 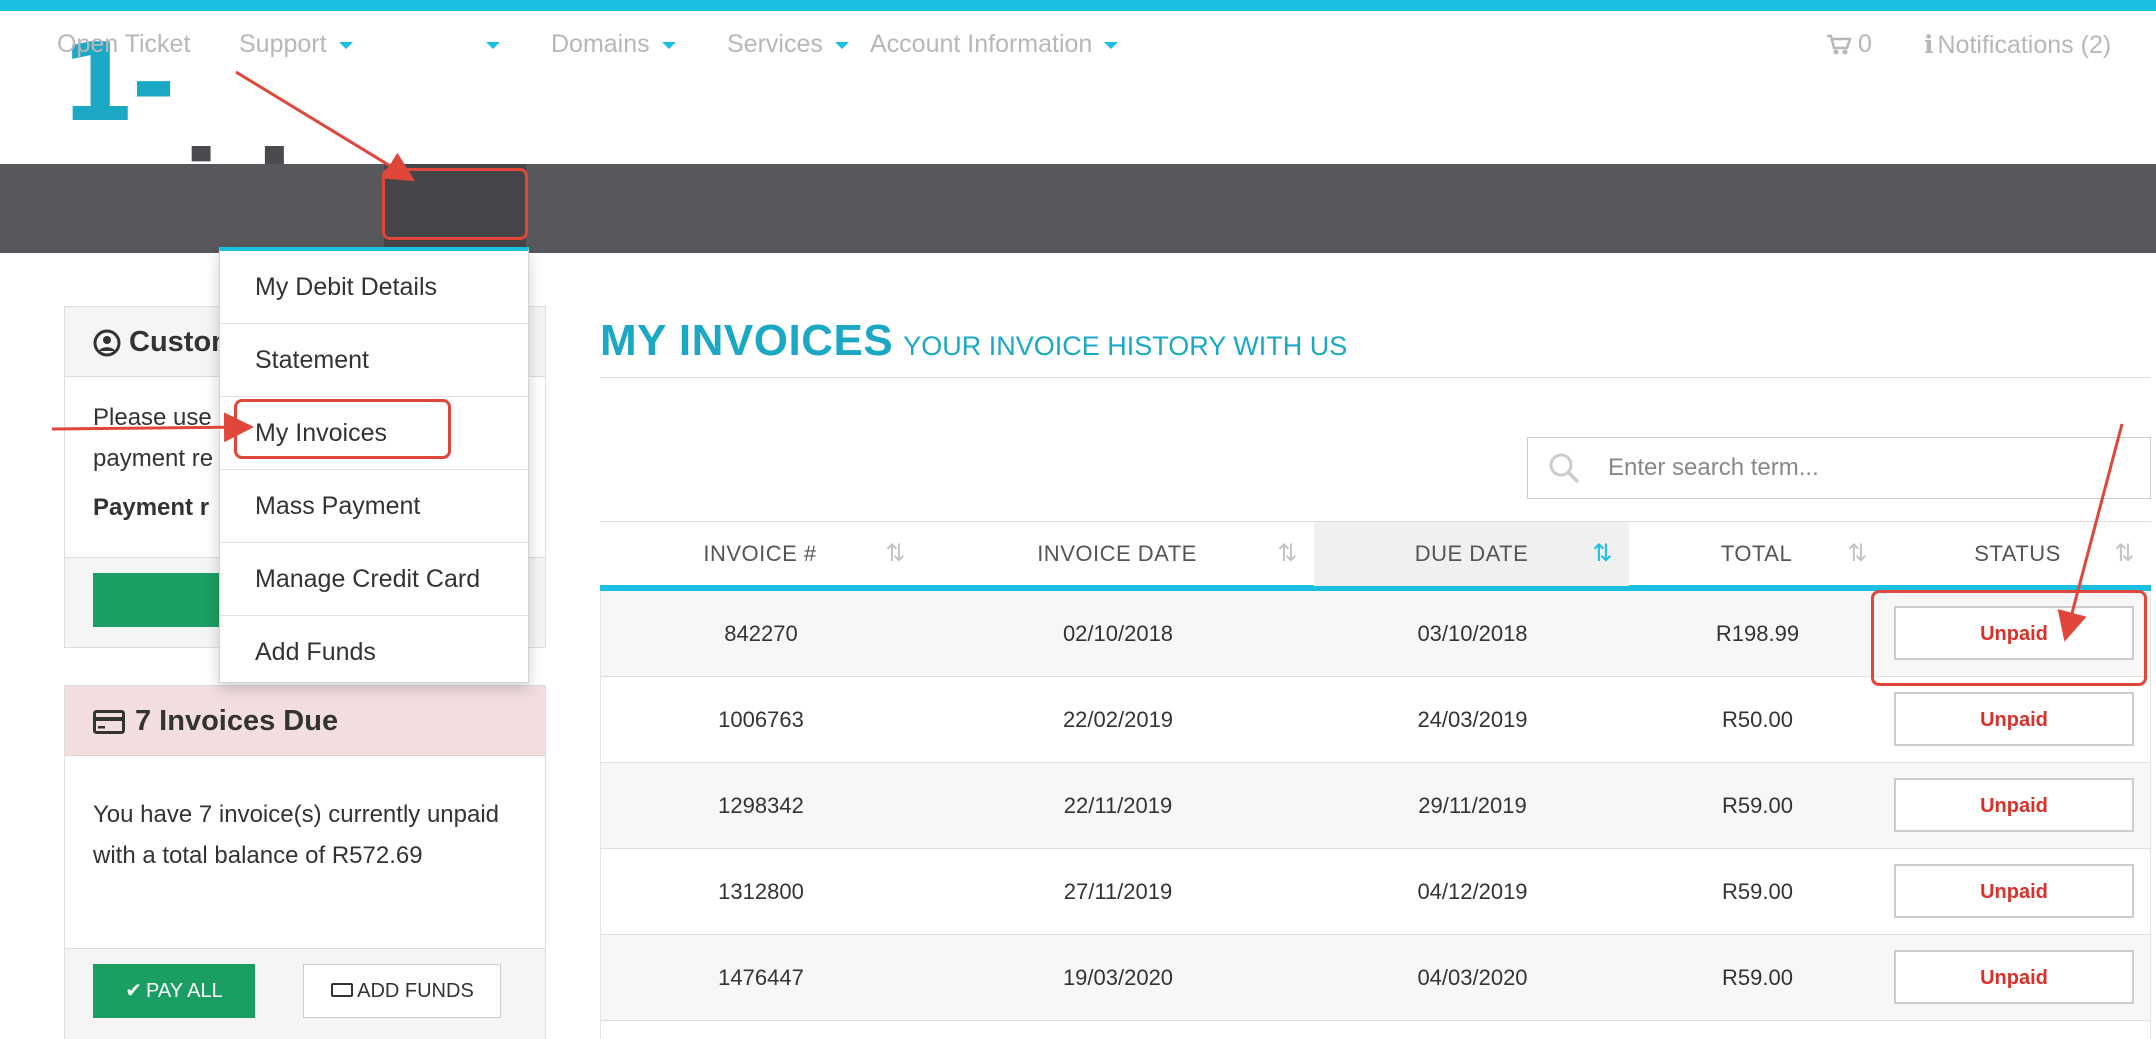 I want to click on nav-services: Services, so click(x=788, y=44).